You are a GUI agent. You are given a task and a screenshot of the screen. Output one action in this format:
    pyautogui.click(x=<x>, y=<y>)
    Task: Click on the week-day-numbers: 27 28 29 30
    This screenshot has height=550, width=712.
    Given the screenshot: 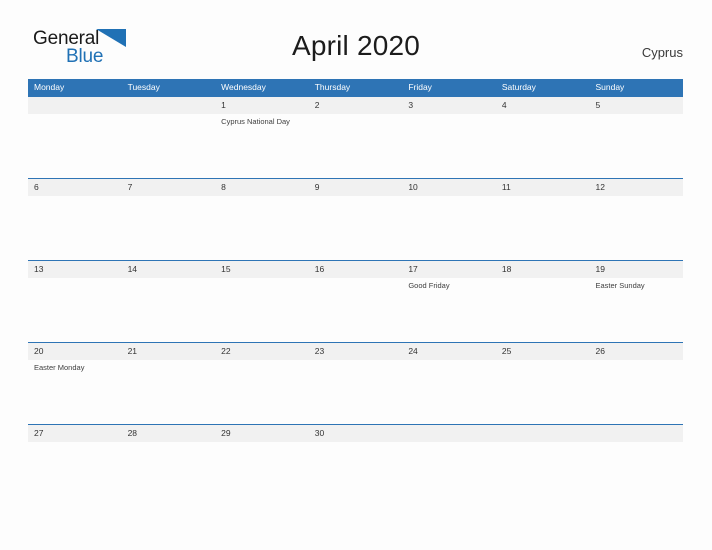 What is the action you would take?
    pyautogui.click(x=355, y=433)
    